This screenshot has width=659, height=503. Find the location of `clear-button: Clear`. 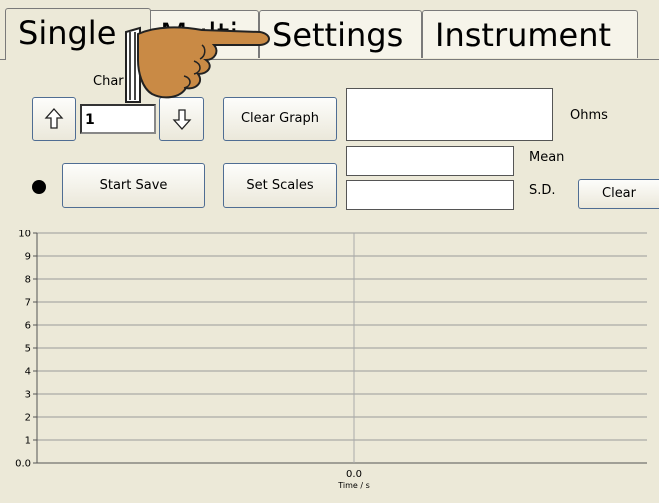

clear-button: Clear is located at coordinates (618, 194).